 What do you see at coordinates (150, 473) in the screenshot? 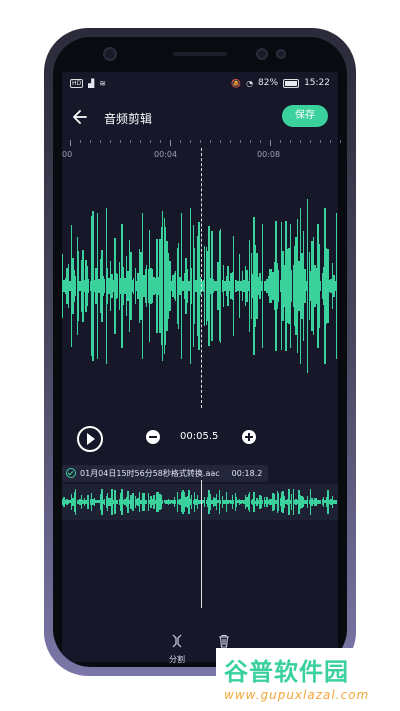
I see `track-filename: 01月04日15时56分58秒格式转换.aac` at bounding box center [150, 473].